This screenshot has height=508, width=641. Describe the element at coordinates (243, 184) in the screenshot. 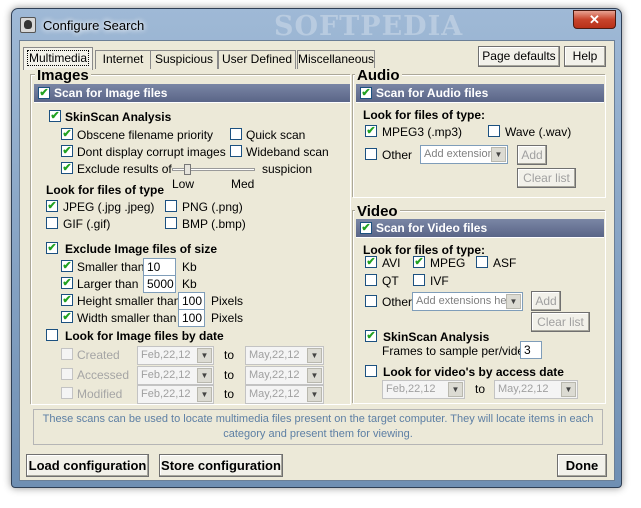

I see `slider-med-label: Med` at that location.